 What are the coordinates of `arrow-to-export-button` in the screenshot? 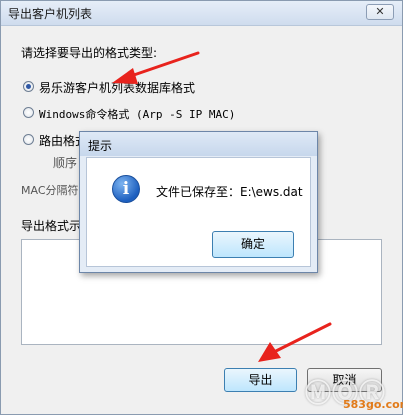 It's located at (295, 342).